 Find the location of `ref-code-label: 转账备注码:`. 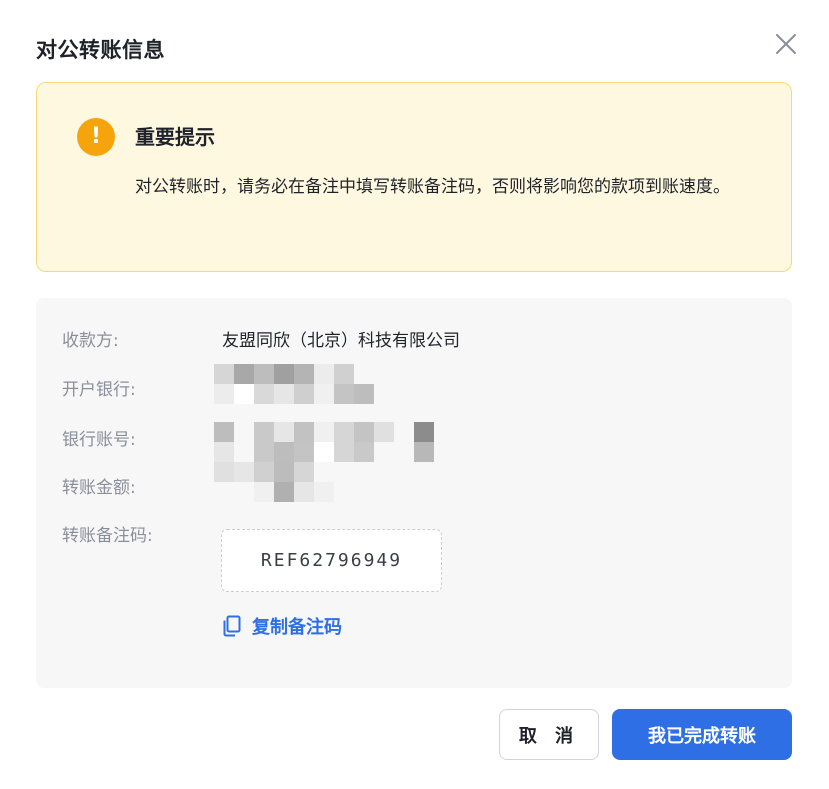

ref-code-label: 转账备注码: is located at coordinates (107, 536).